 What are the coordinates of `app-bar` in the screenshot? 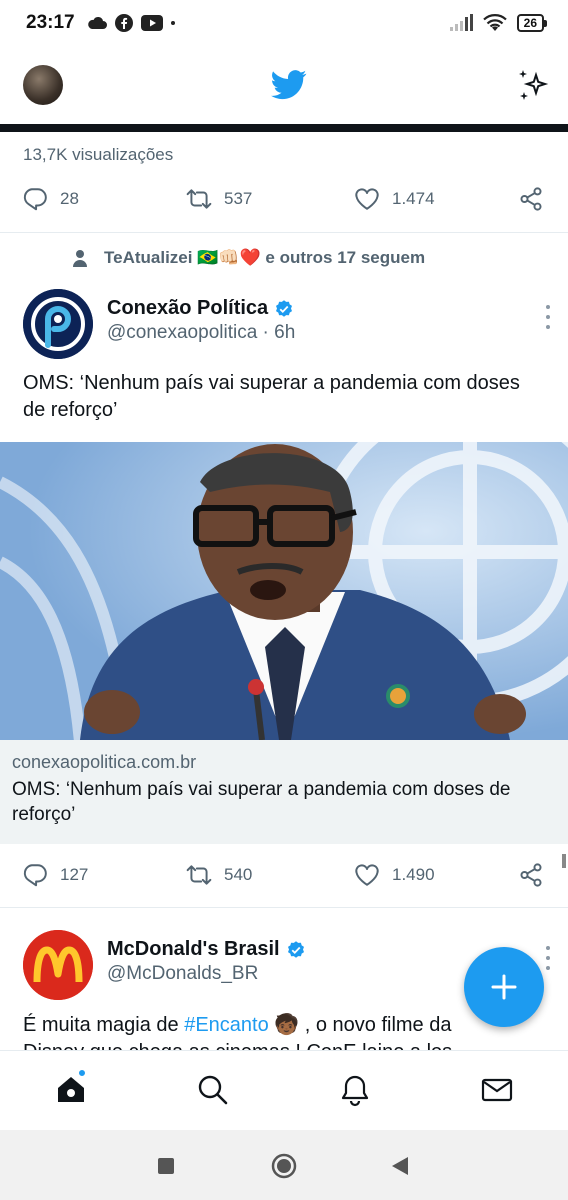 It's located at (284, 85).